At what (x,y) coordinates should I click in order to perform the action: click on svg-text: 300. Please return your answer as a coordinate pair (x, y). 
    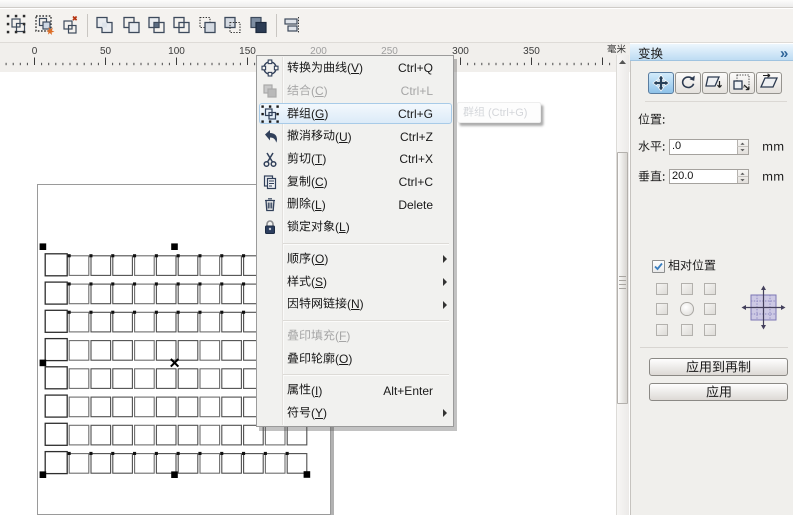
    Looking at the image, I should click on (460, 51).